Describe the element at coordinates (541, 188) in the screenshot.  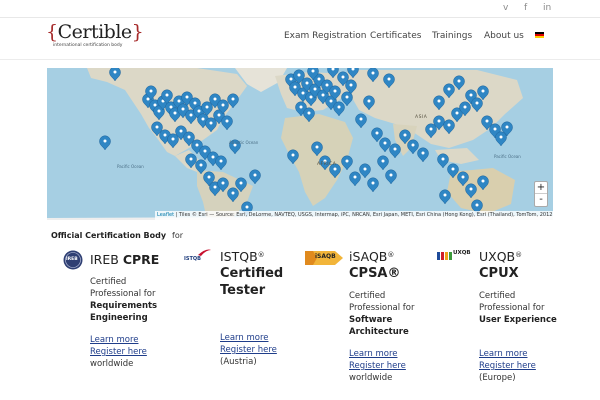
I see `zoom-in-button: +` at that location.